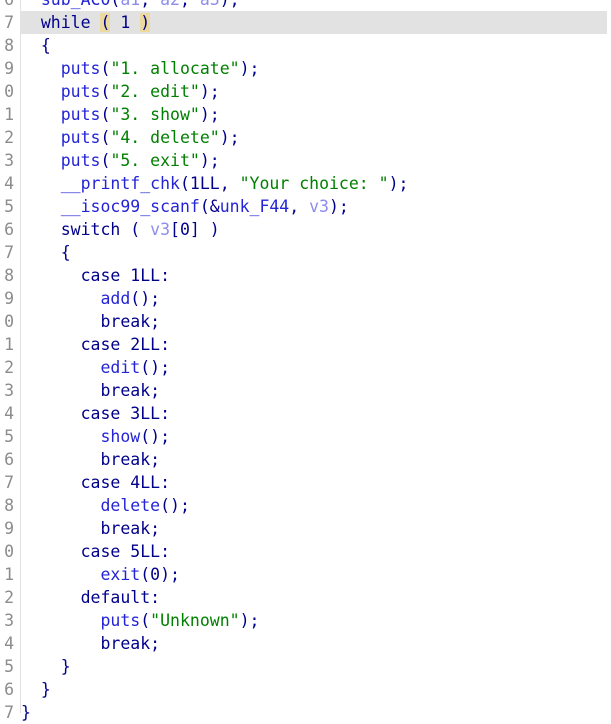 This screenshot has height=724, width=611. What do you see at coordinates (305, 45) in the screenshot?
I see `code-line: 8 {` at bounding box center [305, 45].